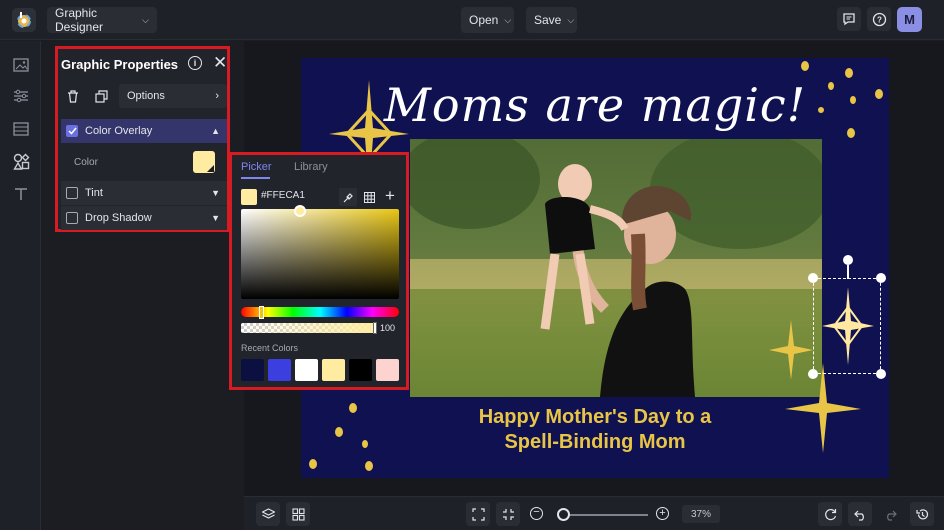 This screenshot has width=944, height=530. What do you see at coordinates (20, 285) in the screenshot?
I see `left-toolbar` at bounding box center [20, 285].